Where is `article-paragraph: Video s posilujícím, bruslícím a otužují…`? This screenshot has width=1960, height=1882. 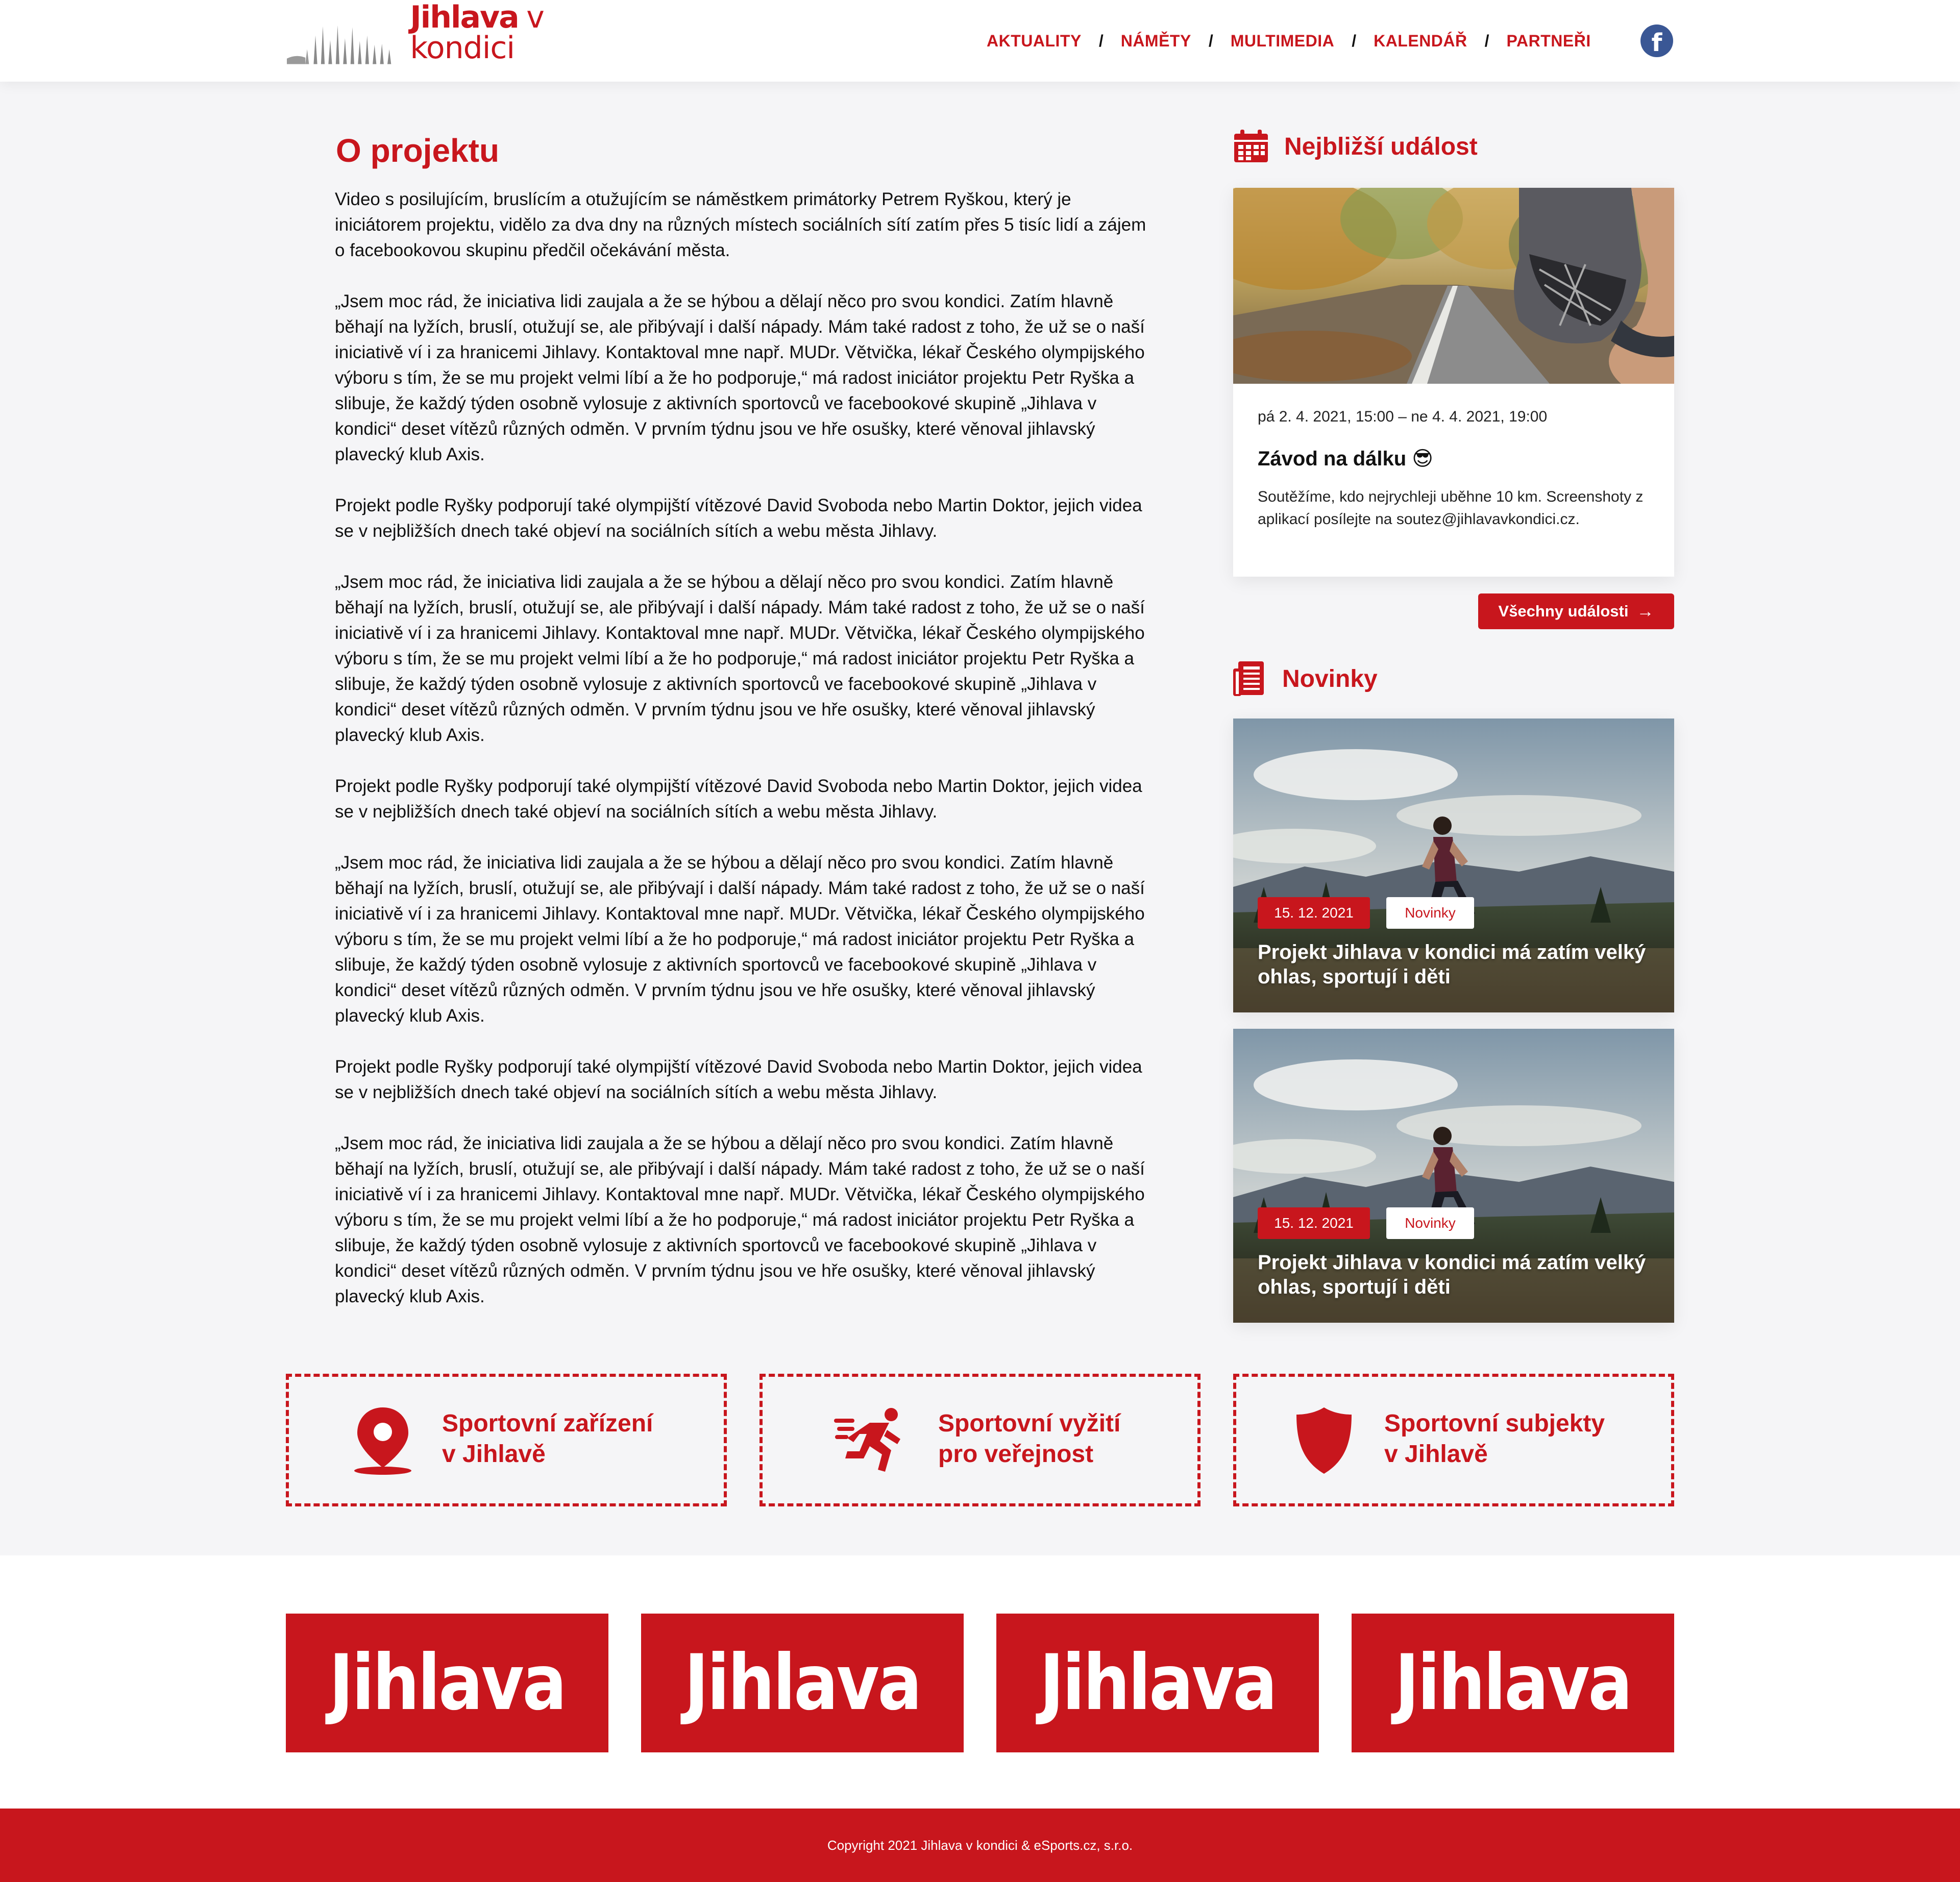
article-paragraph: Video s posilujícím, bruslícím a otužují… is located at coordinates (740, 225).